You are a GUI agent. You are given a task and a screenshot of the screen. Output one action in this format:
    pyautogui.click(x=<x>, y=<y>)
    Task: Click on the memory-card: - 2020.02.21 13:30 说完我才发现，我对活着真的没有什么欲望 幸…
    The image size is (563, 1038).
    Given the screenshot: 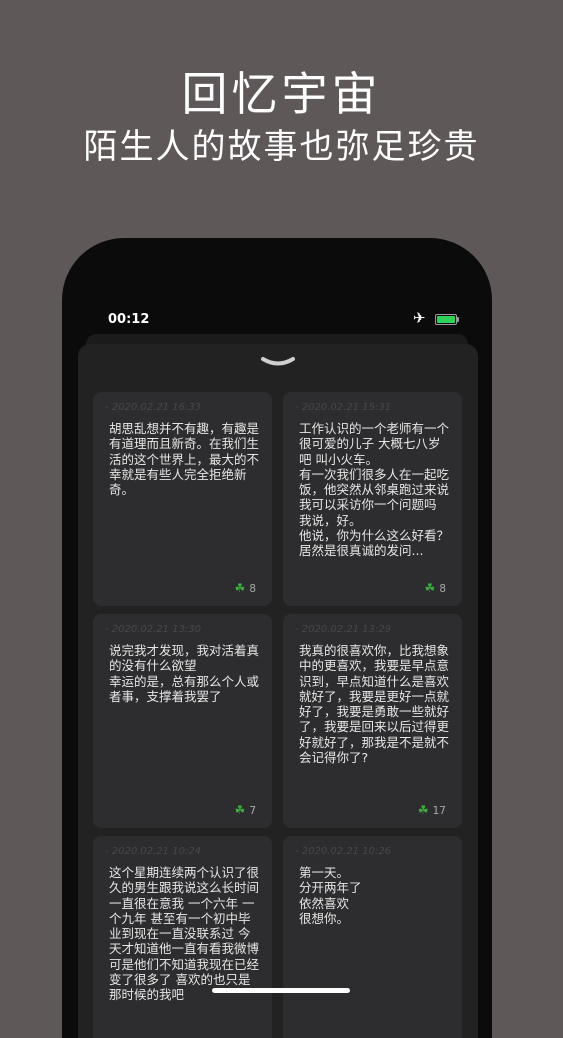 What is the action you would take?
    pyautogui.click(x=182, y=721)
    